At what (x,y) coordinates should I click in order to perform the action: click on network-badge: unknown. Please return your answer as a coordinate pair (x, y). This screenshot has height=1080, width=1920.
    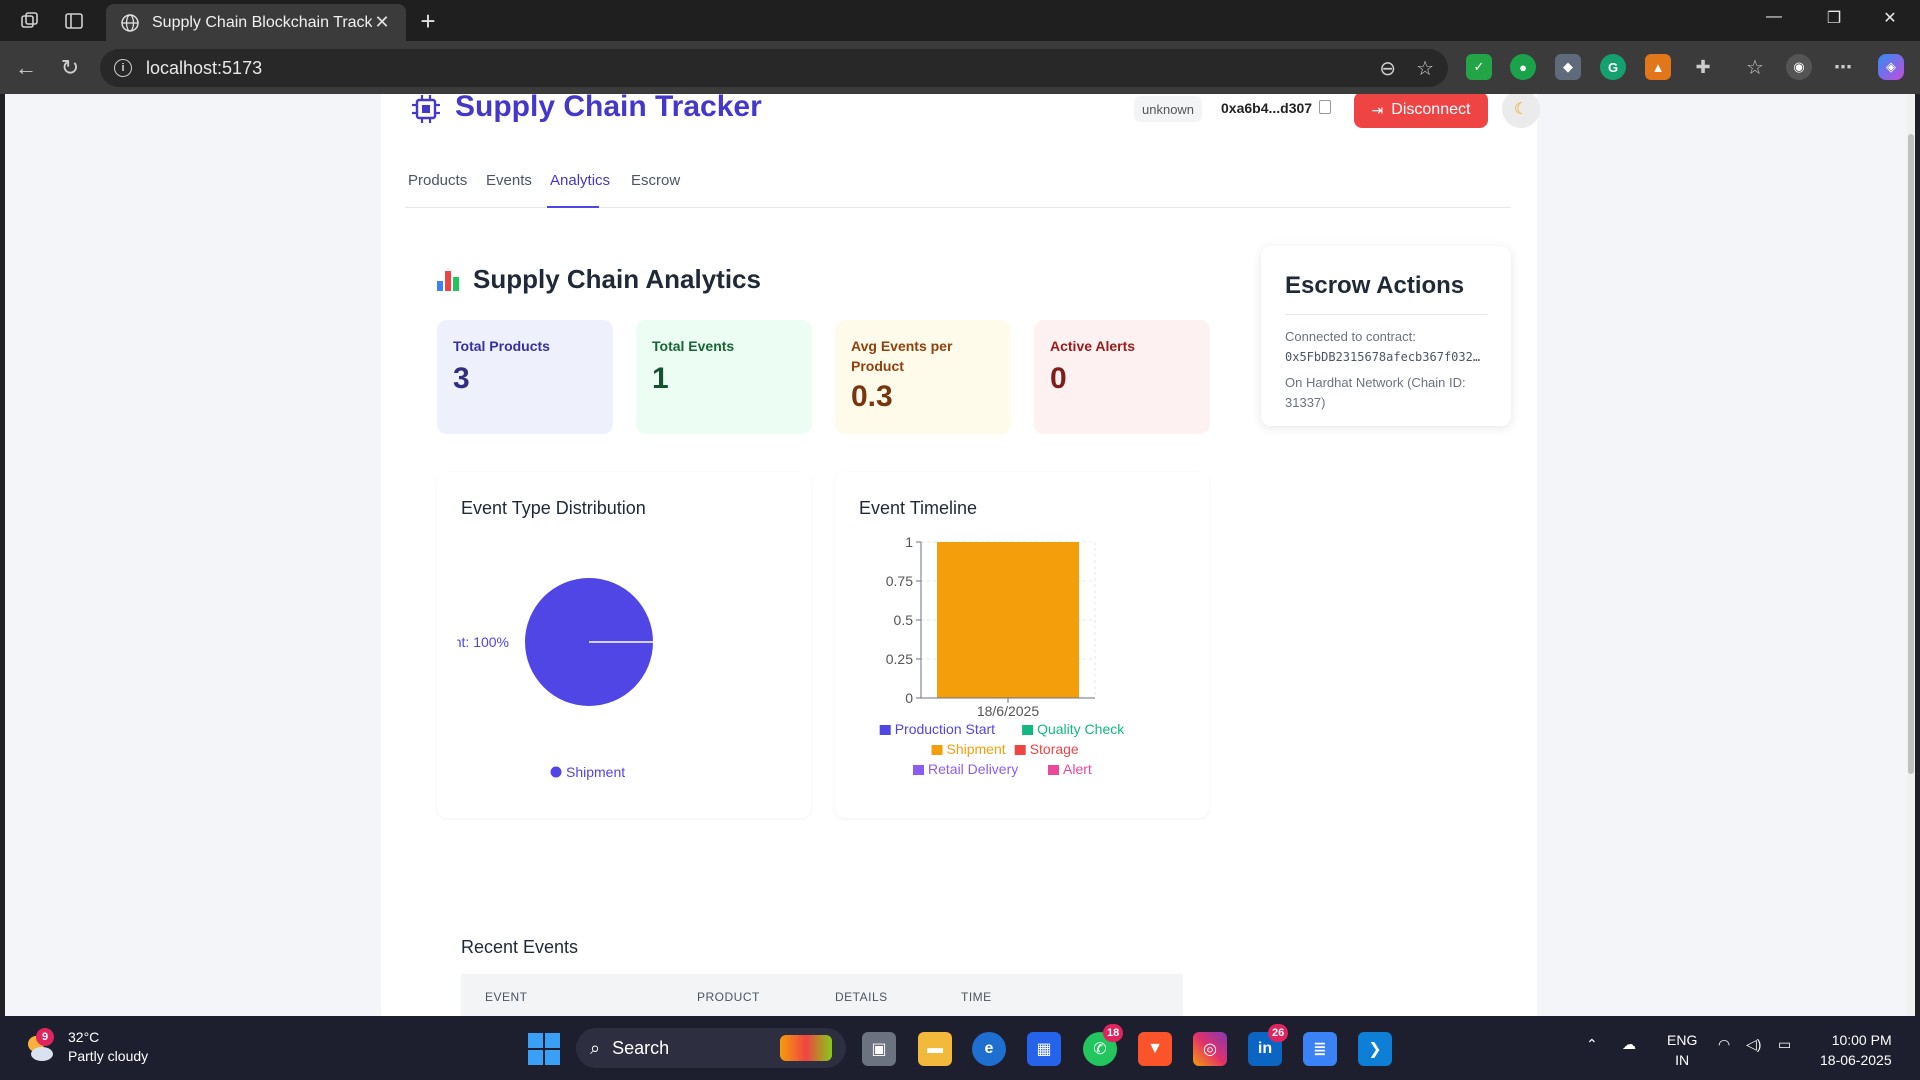
    Looking at the image, I should click on (1168, 109).